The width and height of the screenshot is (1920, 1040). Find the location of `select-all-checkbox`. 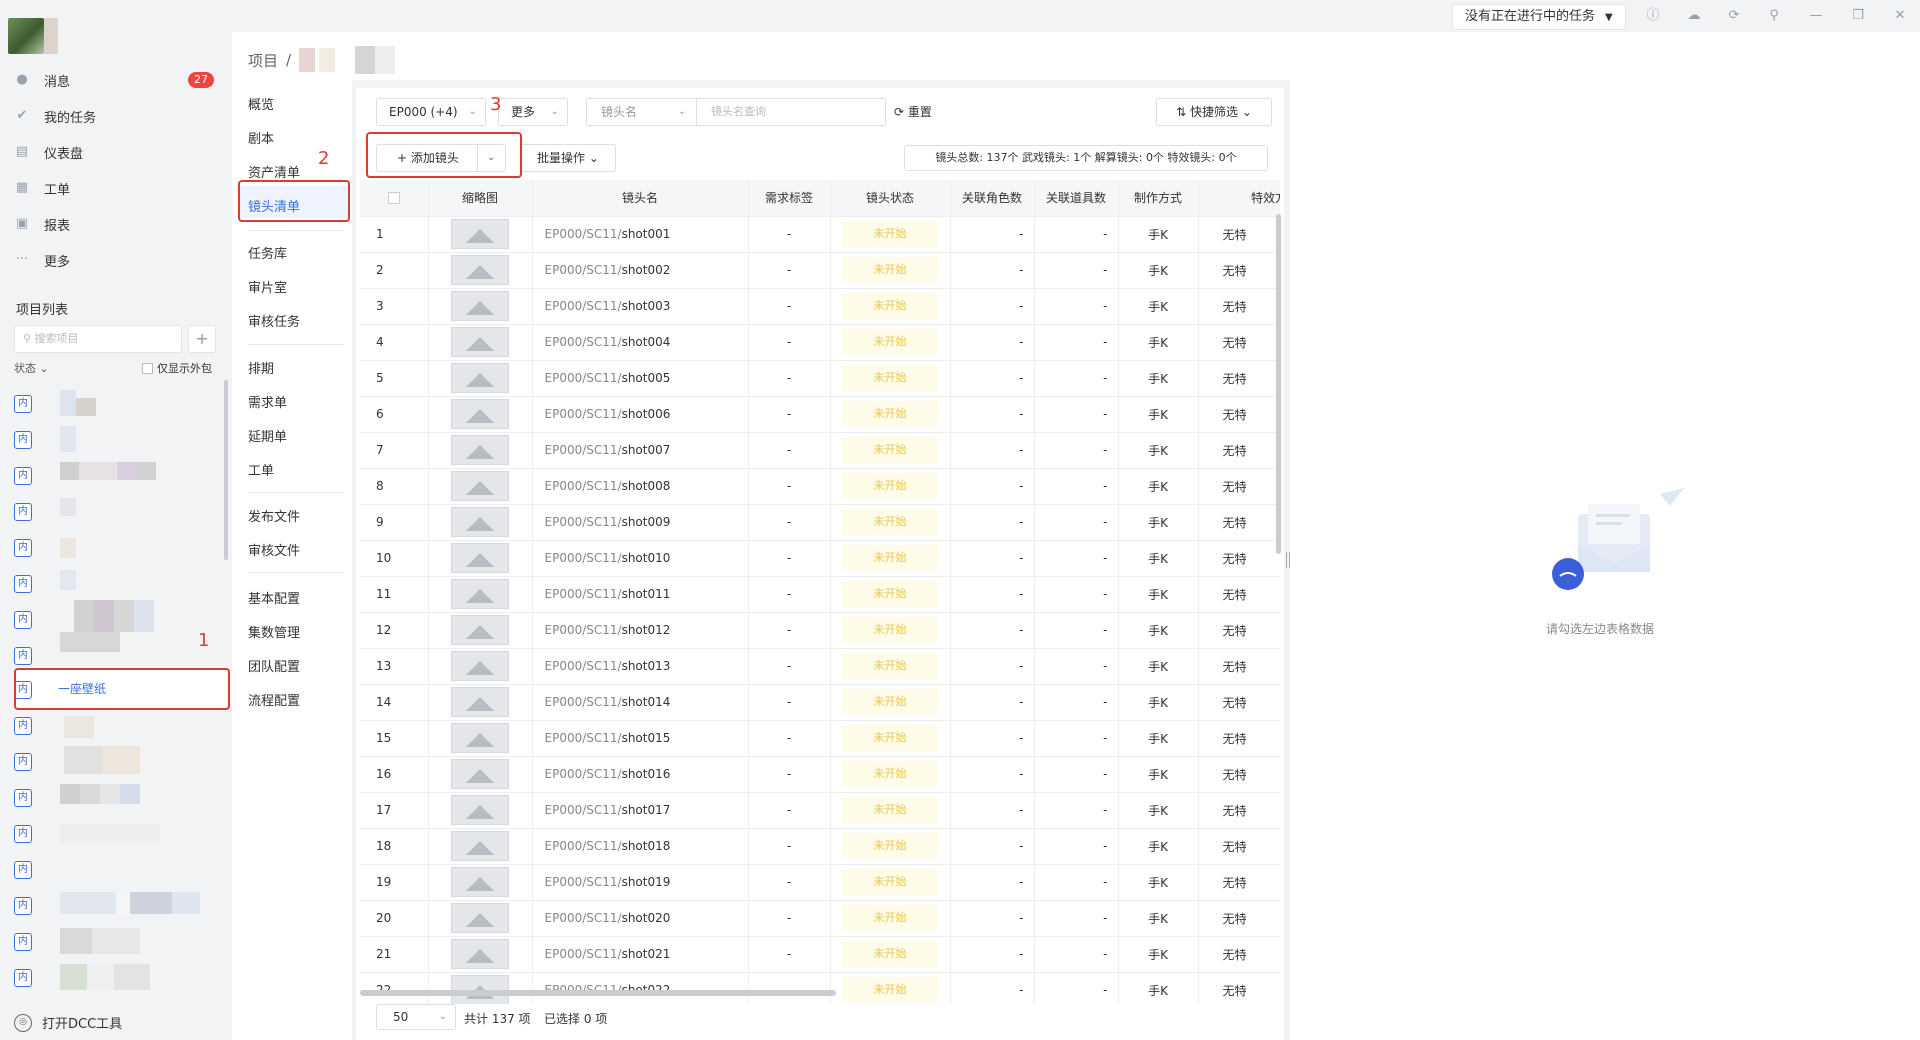

select-all-checkbox is located at coordinates (393, 198).